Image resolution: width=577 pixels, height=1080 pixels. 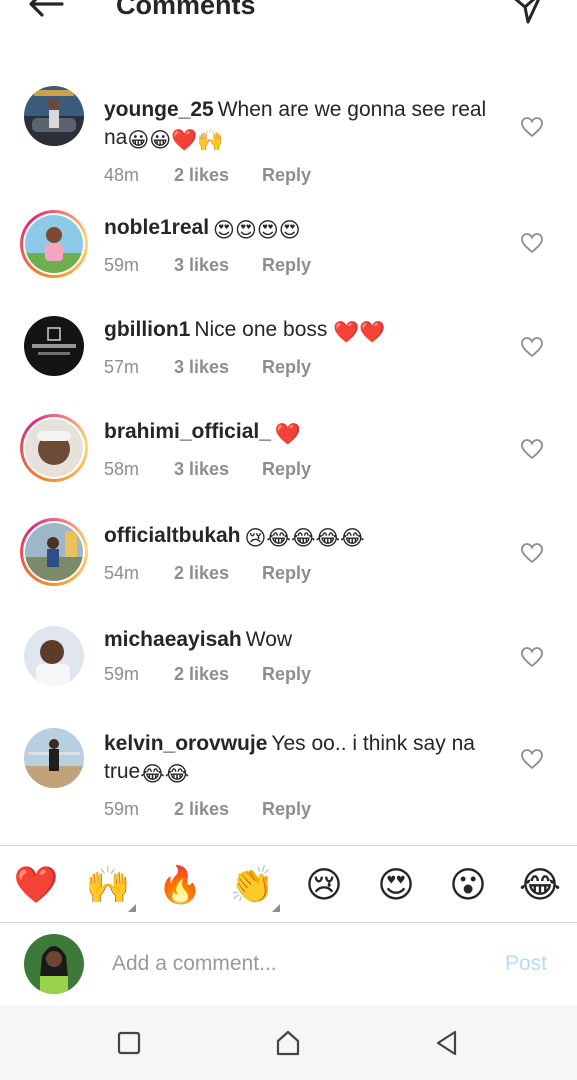 What do you see at coordinates (447, 1043) in the screenshot?
I see `back-triangle-icon` at bounding box center [447, 1043].